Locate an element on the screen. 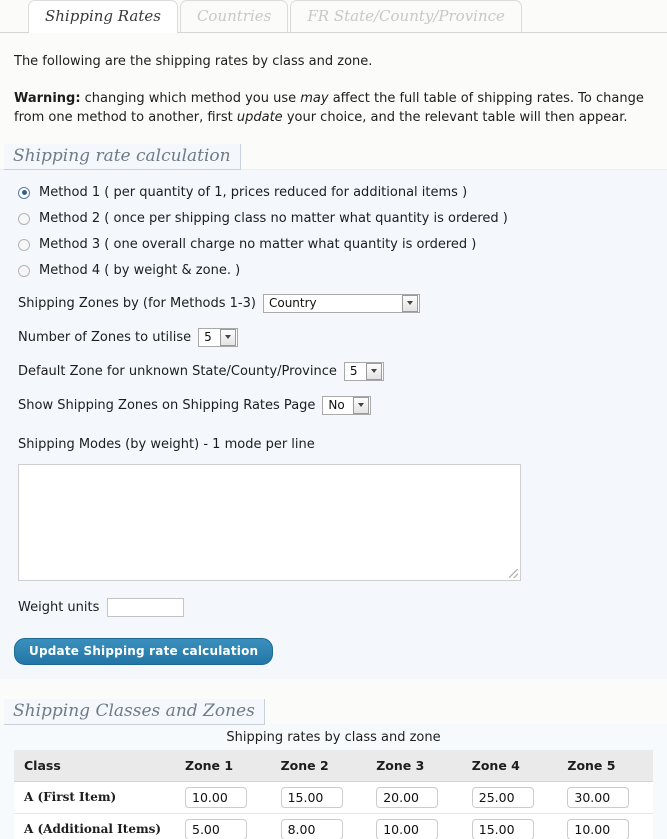  warning-emphasis-may: may is located at coordinates (314, 98).